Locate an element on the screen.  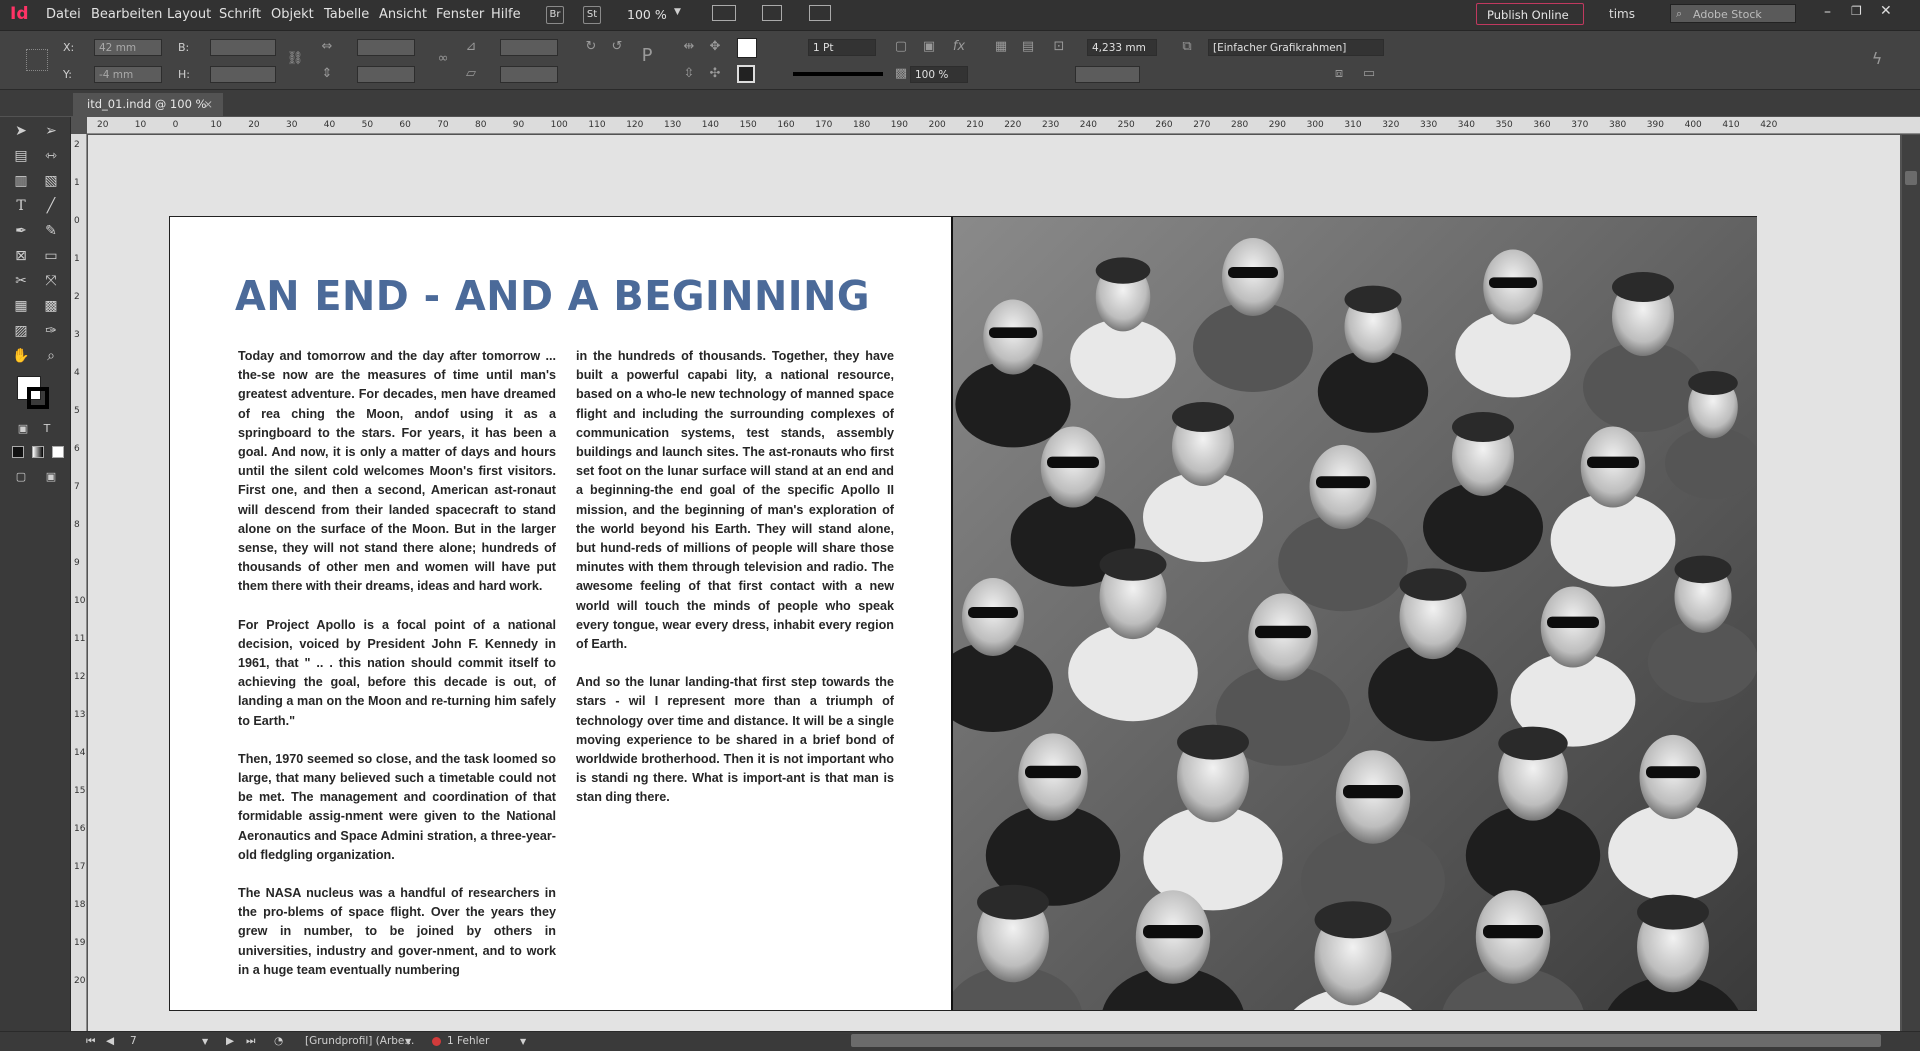
format-container-icon: ▣ is located at coordinates (23, 429).